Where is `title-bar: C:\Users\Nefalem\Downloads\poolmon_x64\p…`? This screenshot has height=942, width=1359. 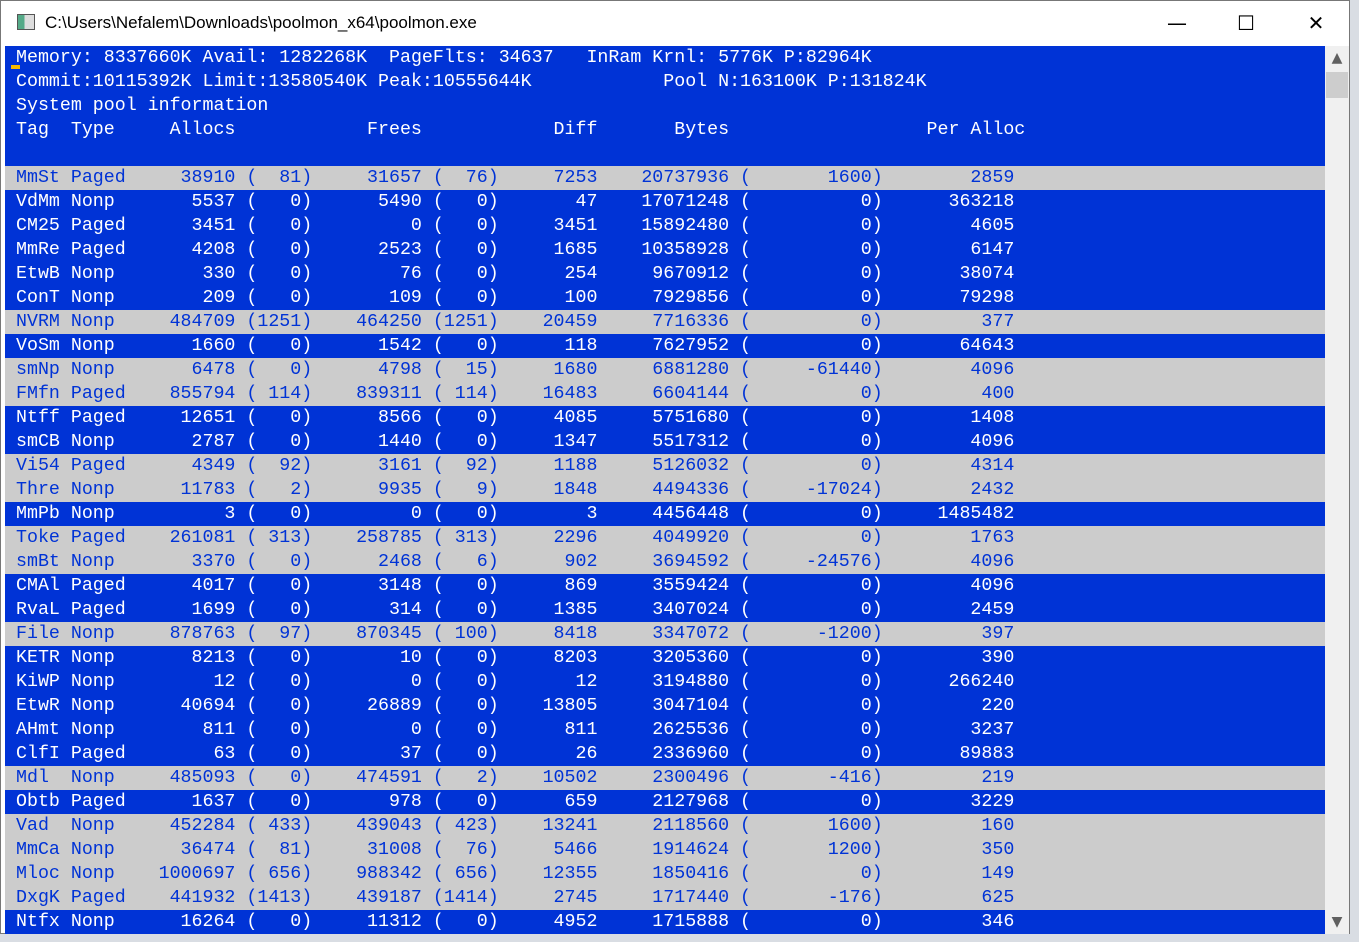 title-bar: C:\Users\Nefalem\Downloads\poolmon_x64\p… is located at coordinates (675, 23).